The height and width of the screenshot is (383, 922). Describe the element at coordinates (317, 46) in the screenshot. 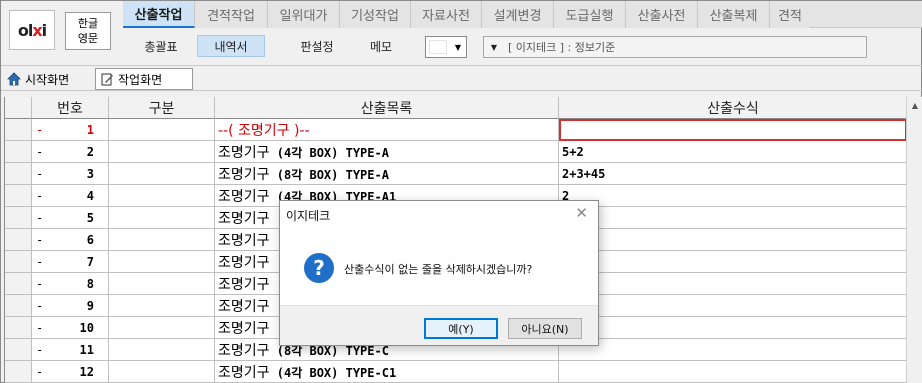

I see `spec-button: 판설정` at that location.